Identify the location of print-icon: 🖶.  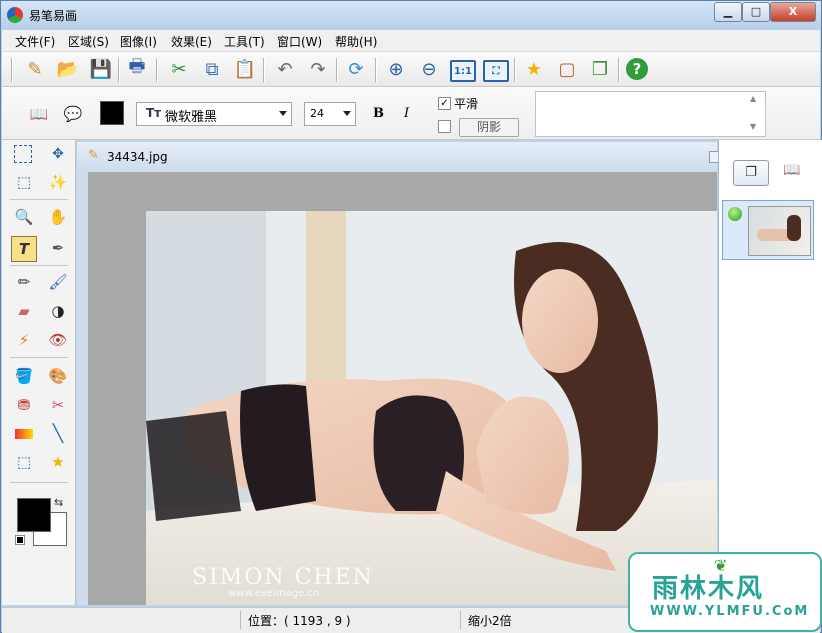
(137, 69).